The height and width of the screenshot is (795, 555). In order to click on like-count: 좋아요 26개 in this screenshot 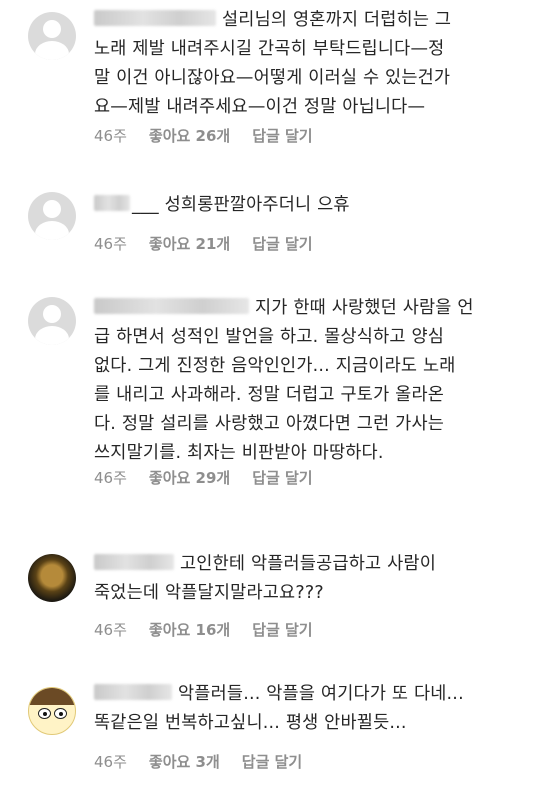, I will do `click(189, 135)`.